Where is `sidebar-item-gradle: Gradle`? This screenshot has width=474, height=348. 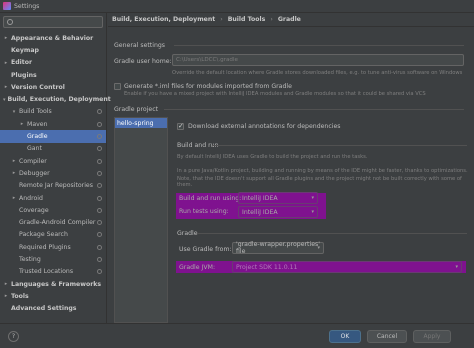 sidebar-item-gradle: Gradle is located at coordinates (53, 136).